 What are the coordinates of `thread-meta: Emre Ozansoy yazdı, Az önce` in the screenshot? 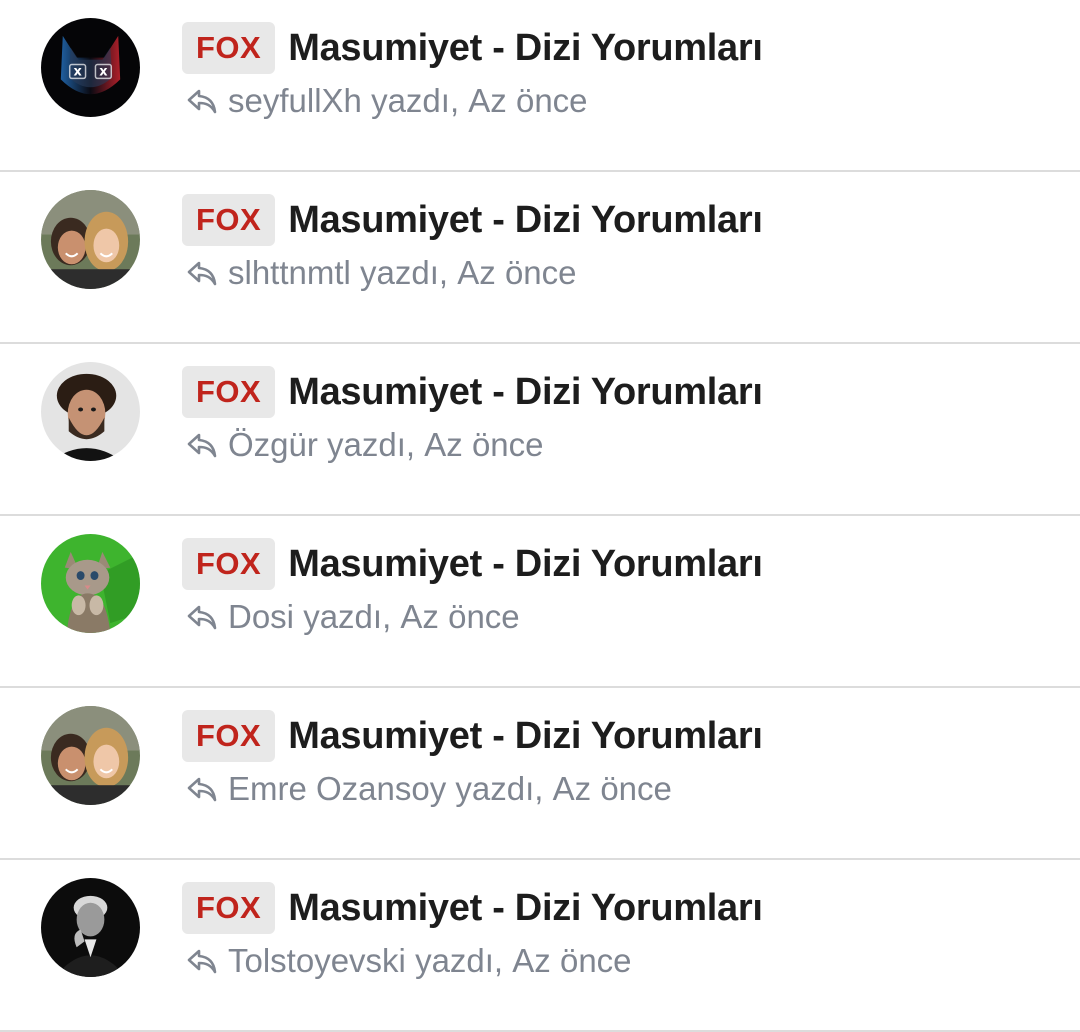 It's located at (429, 789).